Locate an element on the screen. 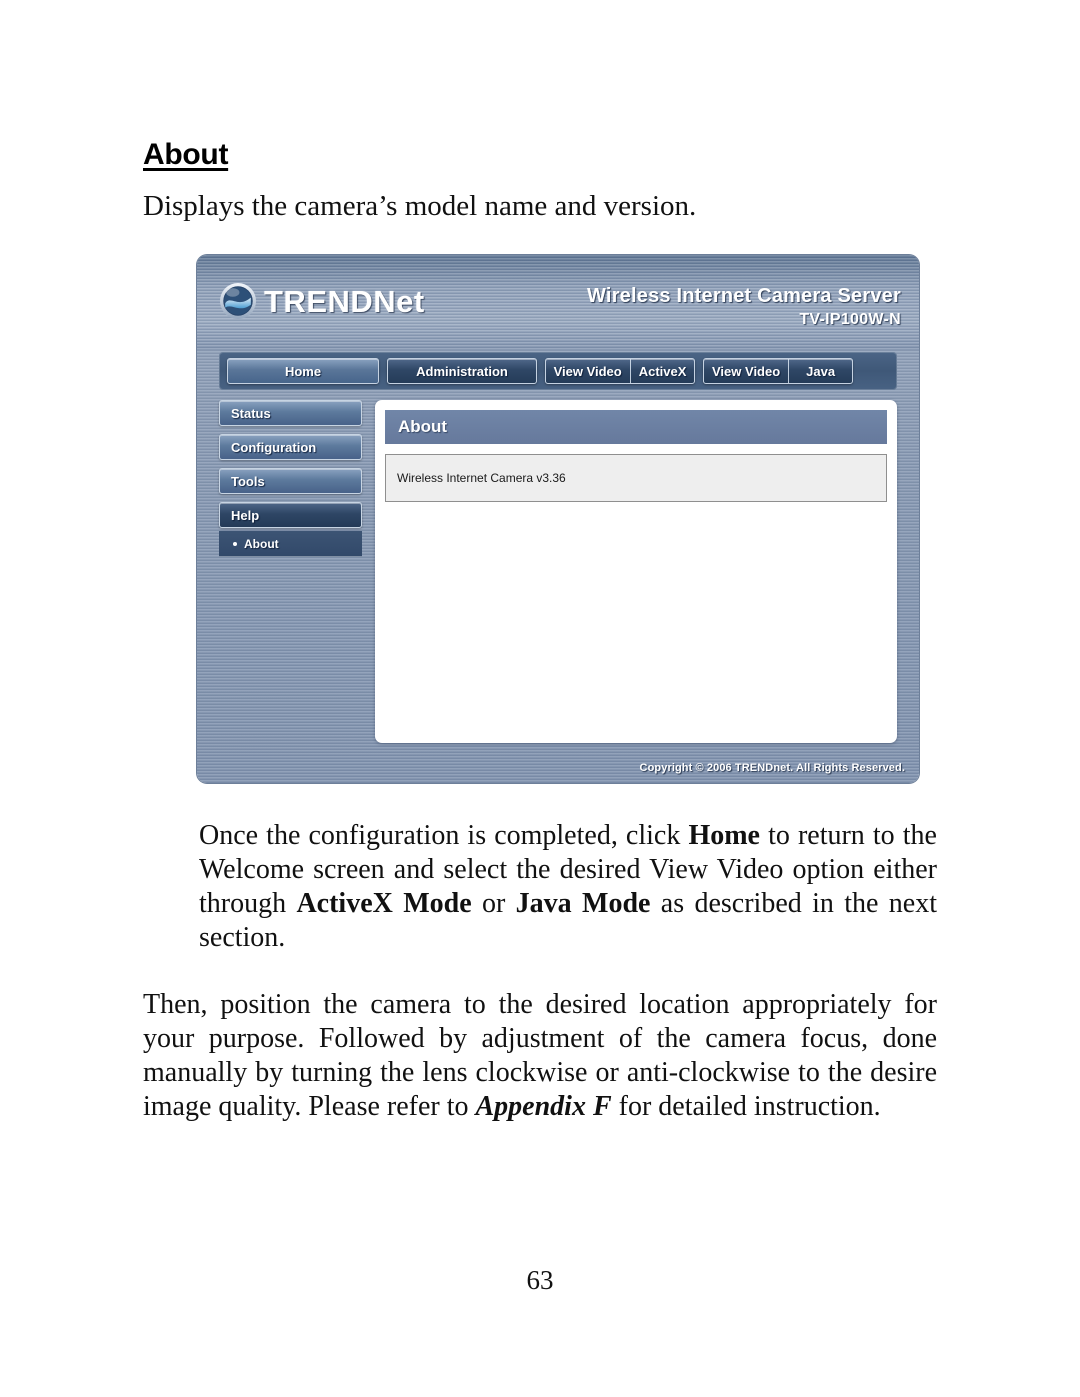 The height and width of the screenshot is (1397, 1080). sidebar-menu: Status Configuration Tools Help About is located at coordinates (290, 482).